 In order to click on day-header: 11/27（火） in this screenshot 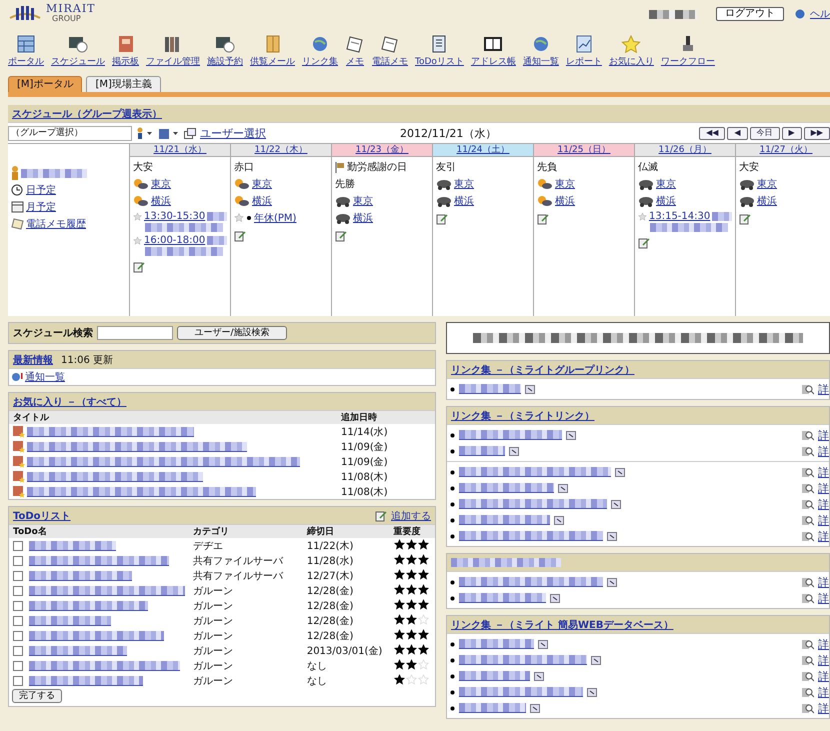, I will do `click(783, 150)`.